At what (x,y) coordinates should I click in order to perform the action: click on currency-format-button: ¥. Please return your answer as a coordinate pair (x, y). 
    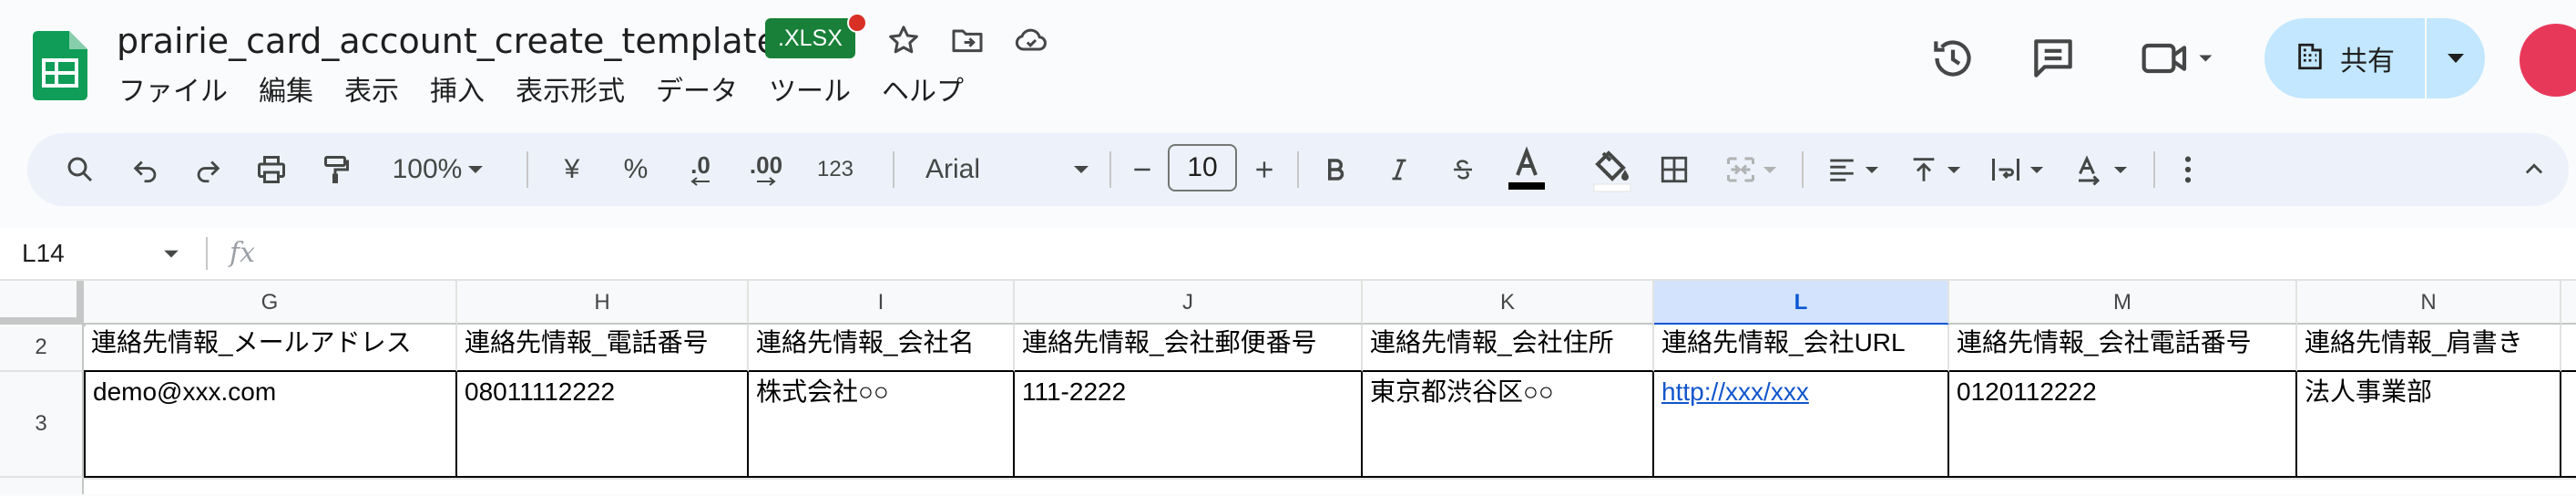
    Looking at the image, I should click on (572, 169).